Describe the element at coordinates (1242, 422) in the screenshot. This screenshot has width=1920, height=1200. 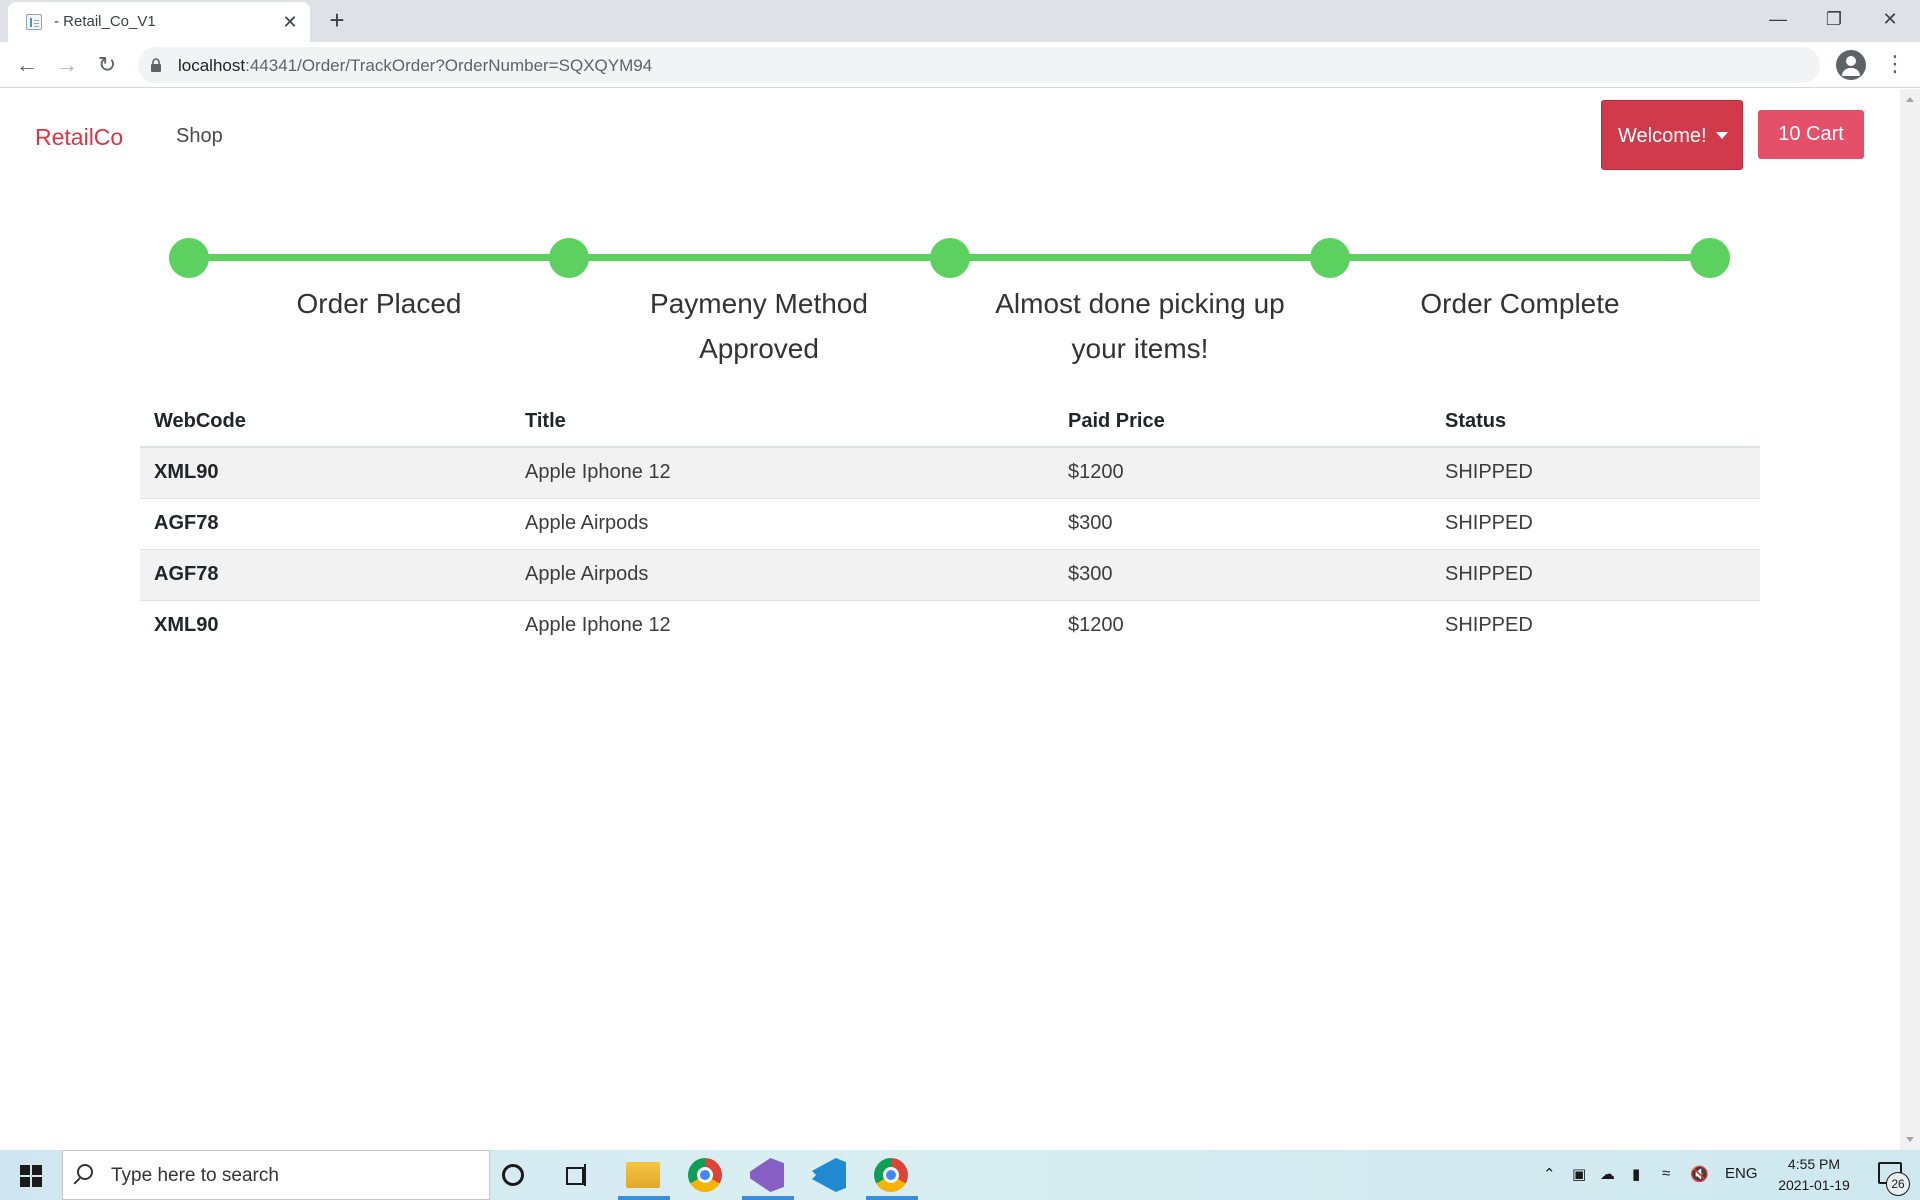
I see `column-header-paid-price: Paid Price` at that location.